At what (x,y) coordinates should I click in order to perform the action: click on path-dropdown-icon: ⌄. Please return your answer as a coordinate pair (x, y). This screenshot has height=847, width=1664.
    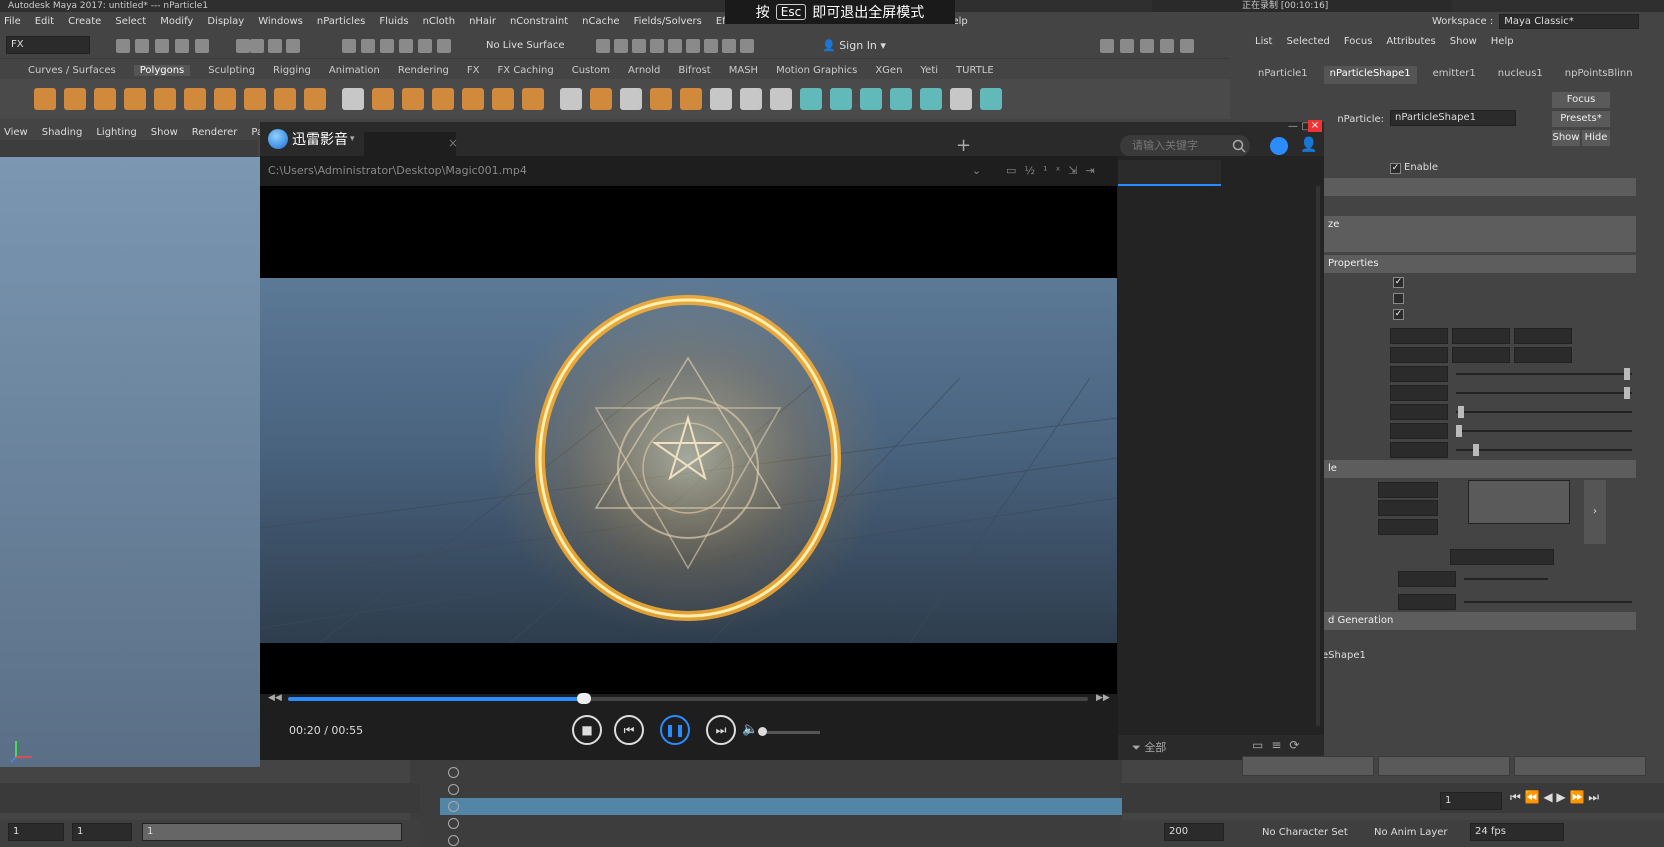
    Looking at the image, I should click on (976, 170).